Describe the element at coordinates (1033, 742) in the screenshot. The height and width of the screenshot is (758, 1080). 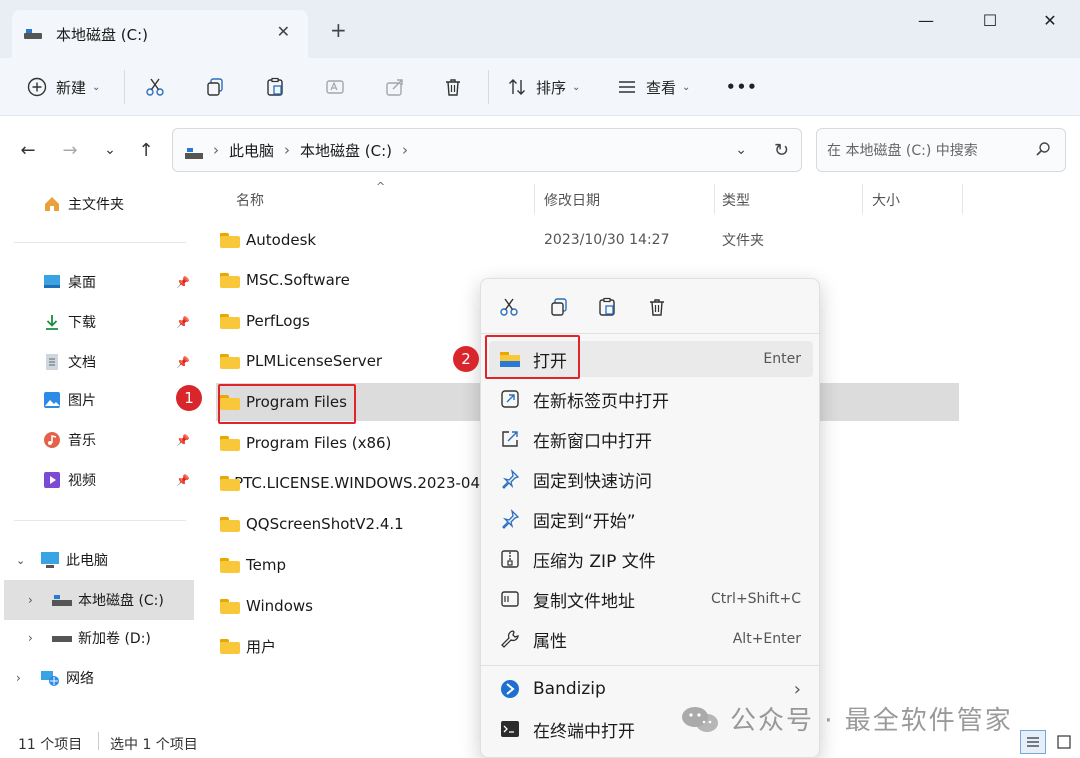
I see `details-view-icon` at that location.